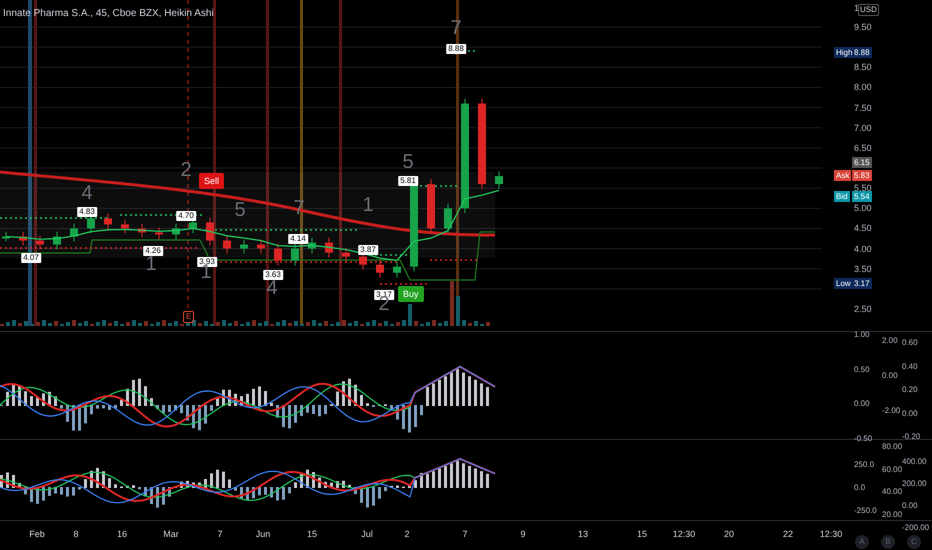 This screenshot has height=550, width=932. What do you see at coordinates (862, 542) in the screenshot?
I see `scale-button: A` at bounding box center [862, 542].